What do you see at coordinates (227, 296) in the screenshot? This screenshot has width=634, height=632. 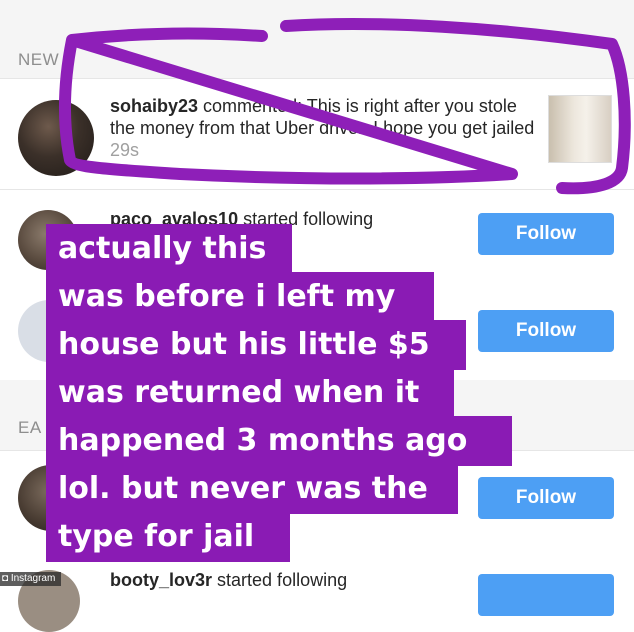 I see `caption-line: was before i left my` at bounding box center [227, 296].